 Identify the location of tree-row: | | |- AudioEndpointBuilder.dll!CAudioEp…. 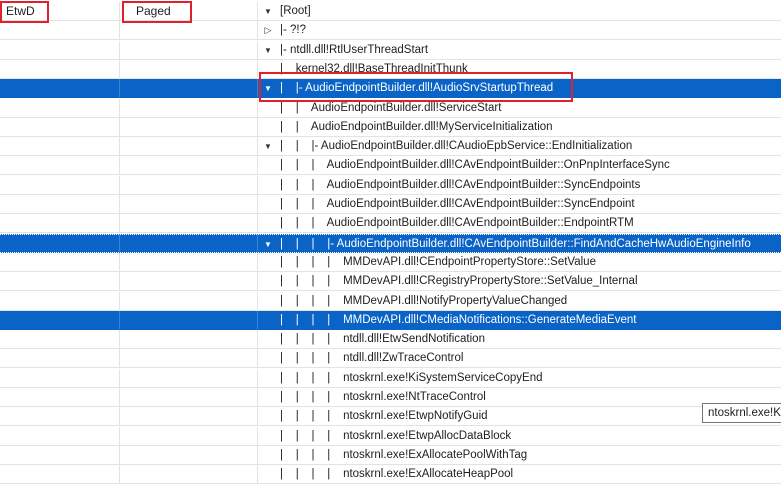
(390, 147).